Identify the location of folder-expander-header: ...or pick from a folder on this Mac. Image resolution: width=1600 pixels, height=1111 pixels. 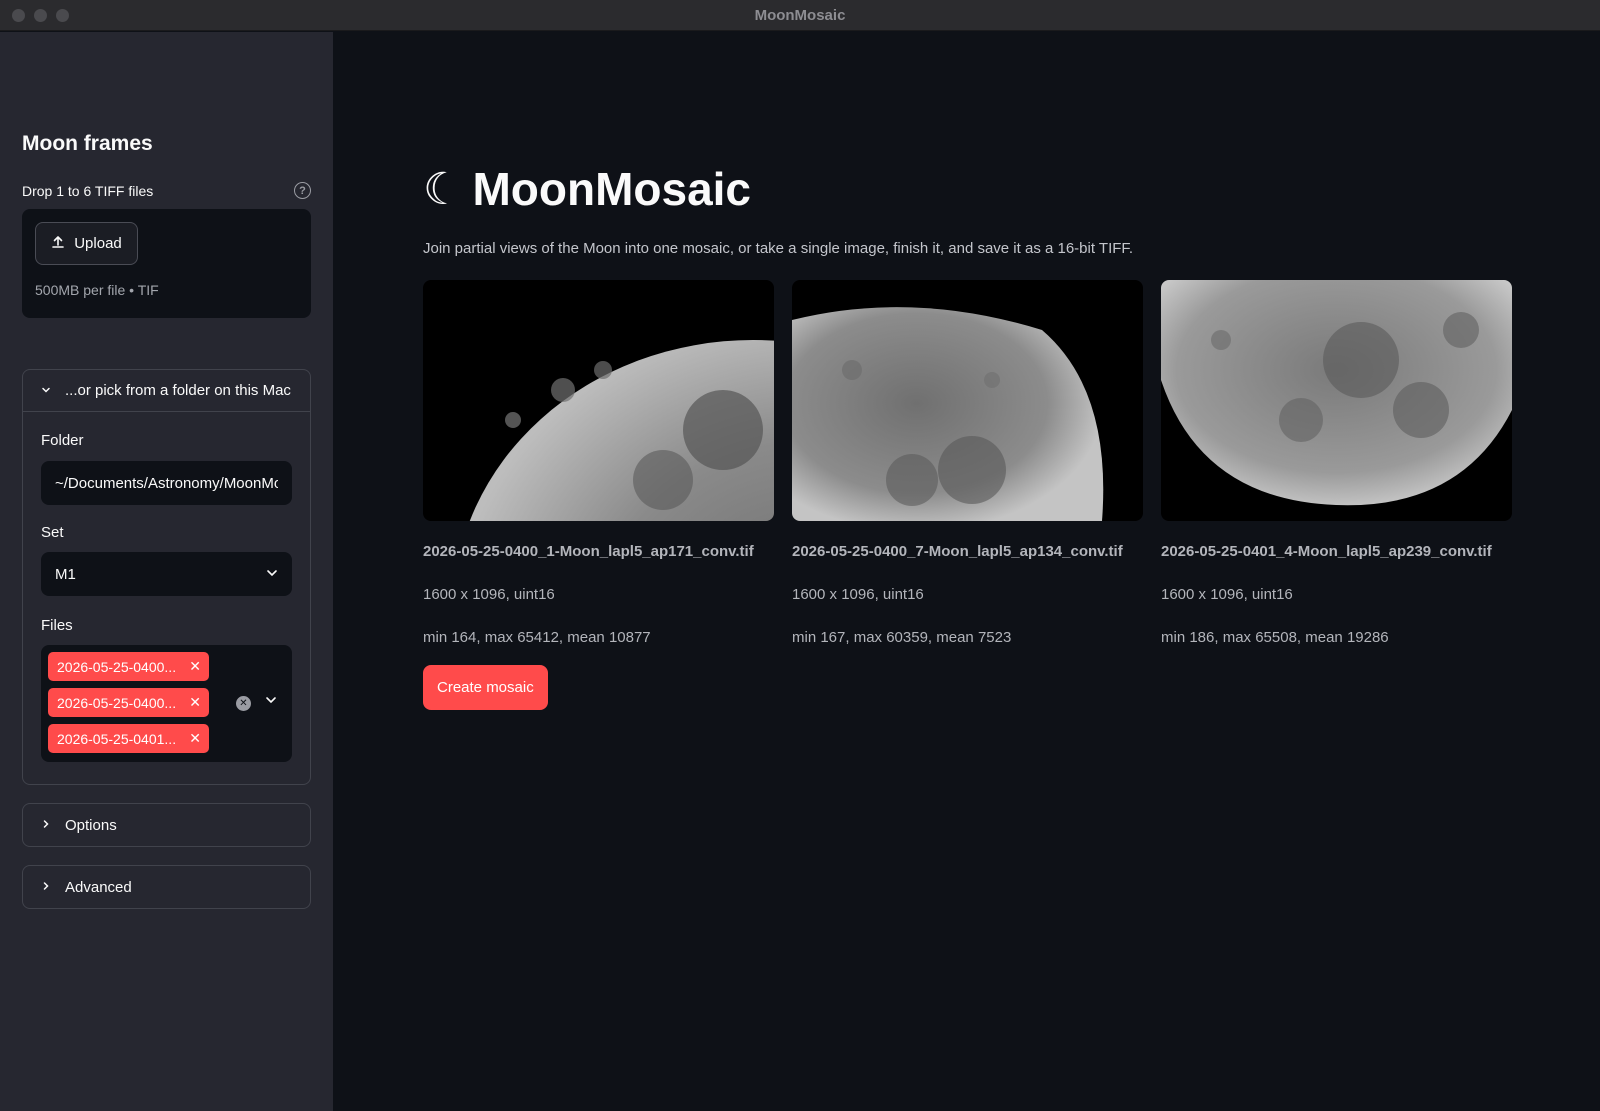
(166, 391).